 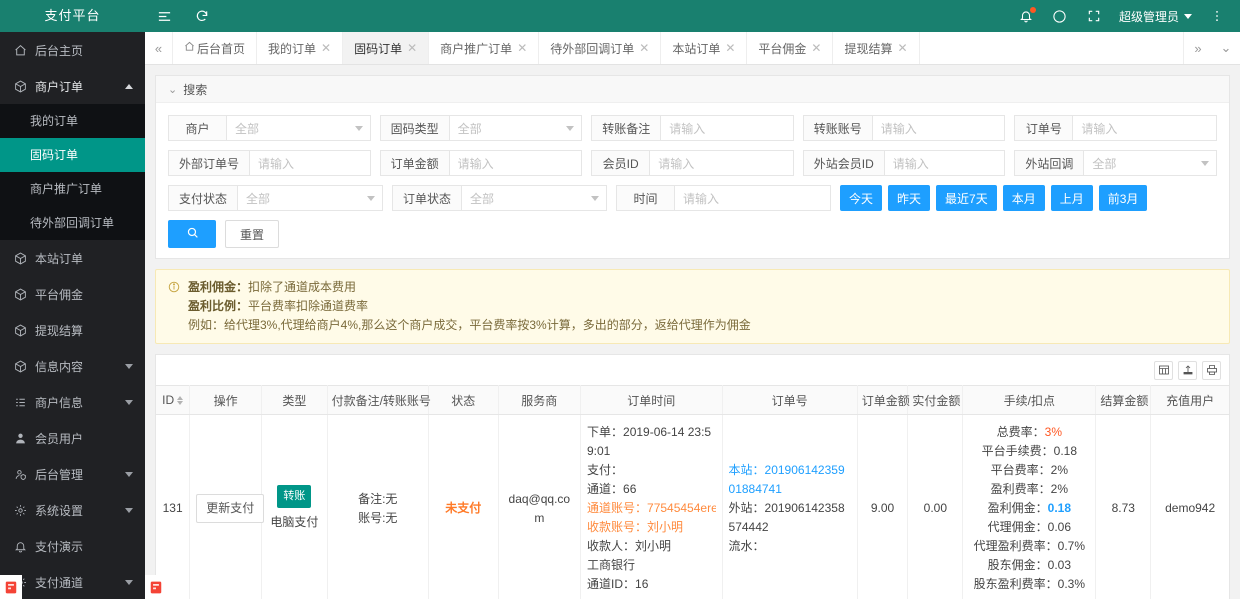 What do you see at coordinates (1187, 370) in the screenshot?
I see `export-icon` at bounding box center [1187, 370].